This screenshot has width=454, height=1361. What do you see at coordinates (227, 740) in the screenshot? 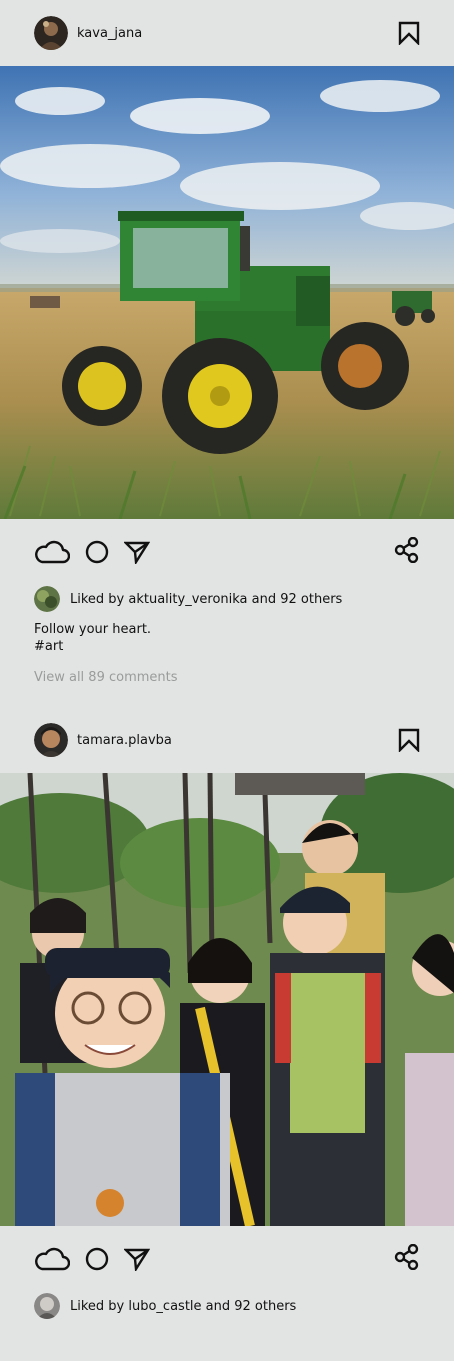
I see `post-header: tamara.plavba` at bounding box center [227, 740].